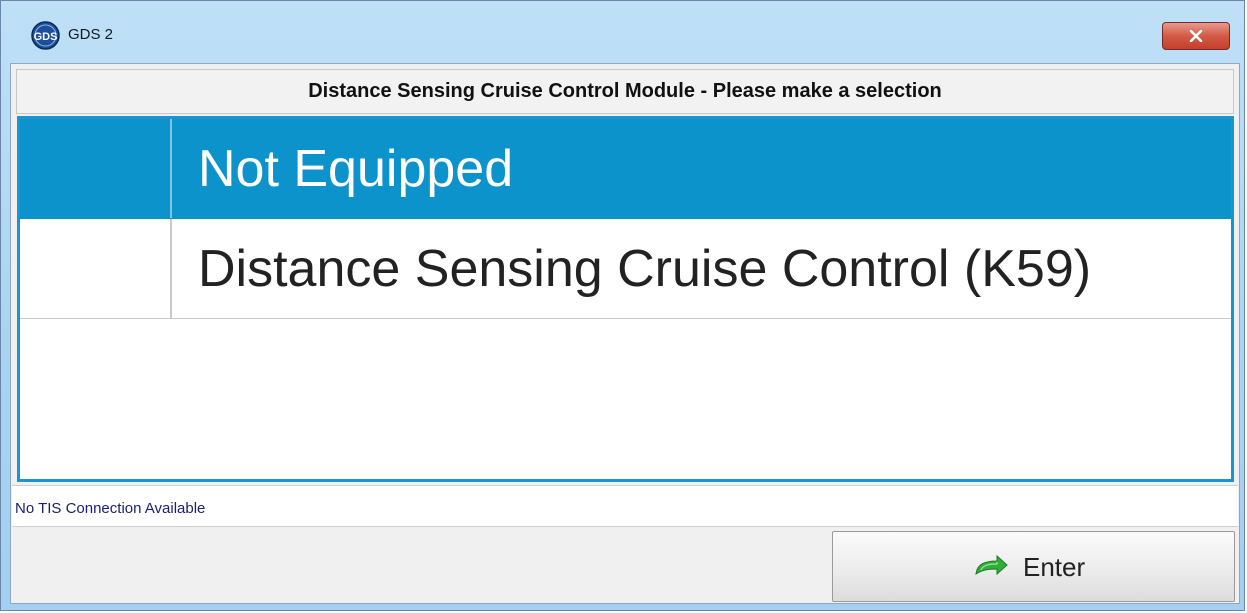 The height and width of the screenshot is (613, 1247). What do you see at coordinates (110, 508) in the screenshot?
I see `status-text: No TIS Connection Available` at bounding box center [110, 508].